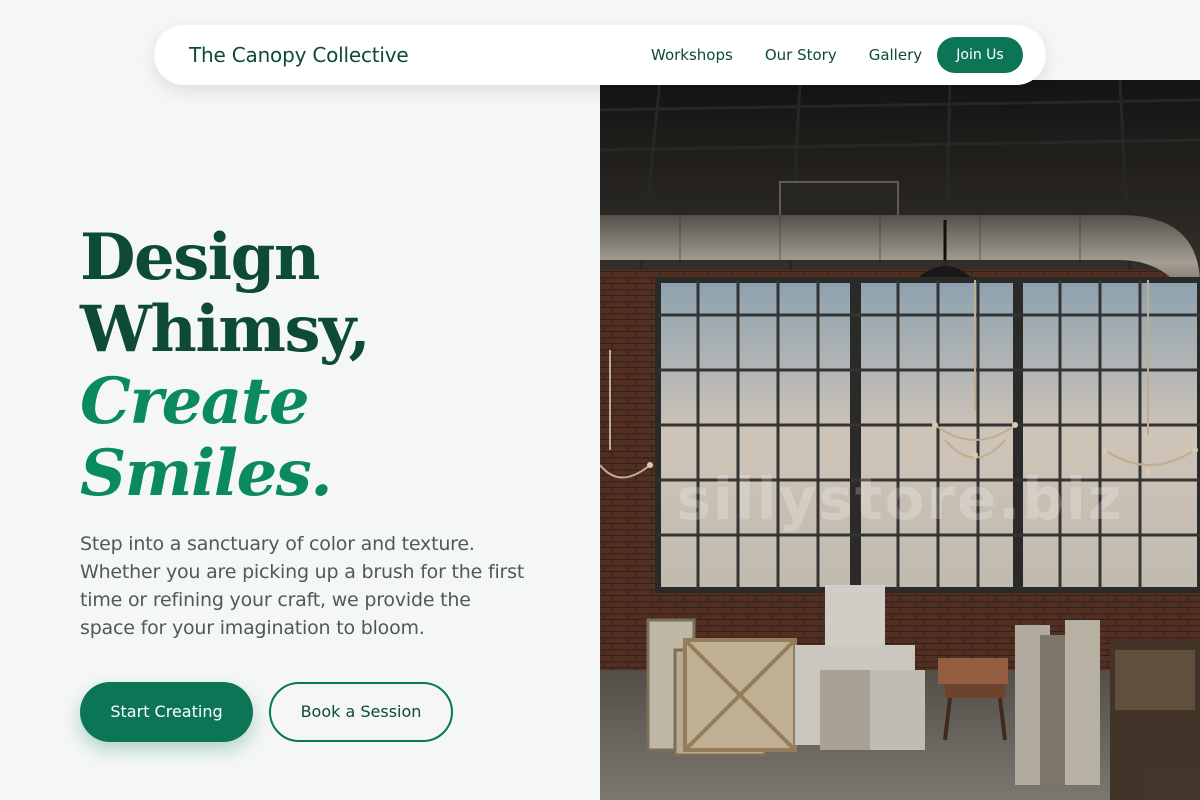  I want to click on book-session-button: Book a Session, so click(361, 712).